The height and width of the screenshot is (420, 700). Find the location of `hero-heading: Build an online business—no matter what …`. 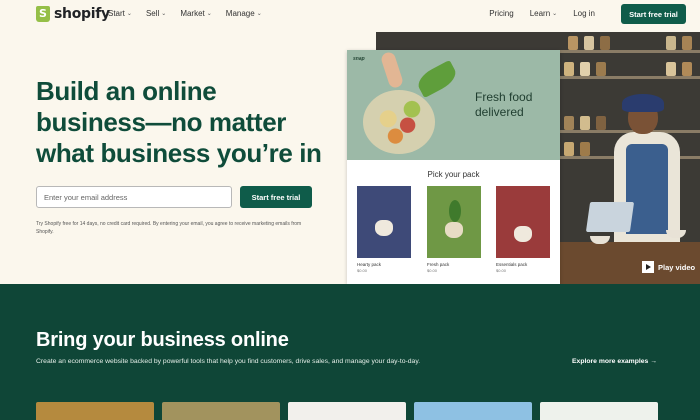

hero-heading: Build an online business—no matter what … is located at coordinates (186, 122).